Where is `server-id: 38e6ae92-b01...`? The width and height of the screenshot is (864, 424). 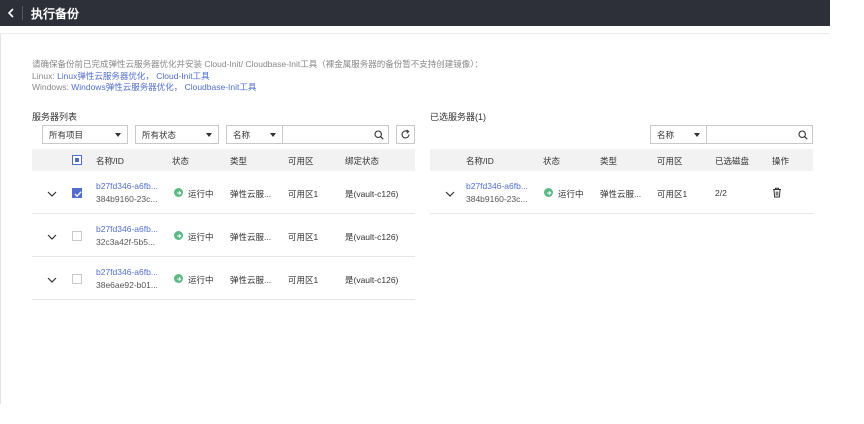
server-id: 38e6ae92-b01... is located at coordinates (127, 285).